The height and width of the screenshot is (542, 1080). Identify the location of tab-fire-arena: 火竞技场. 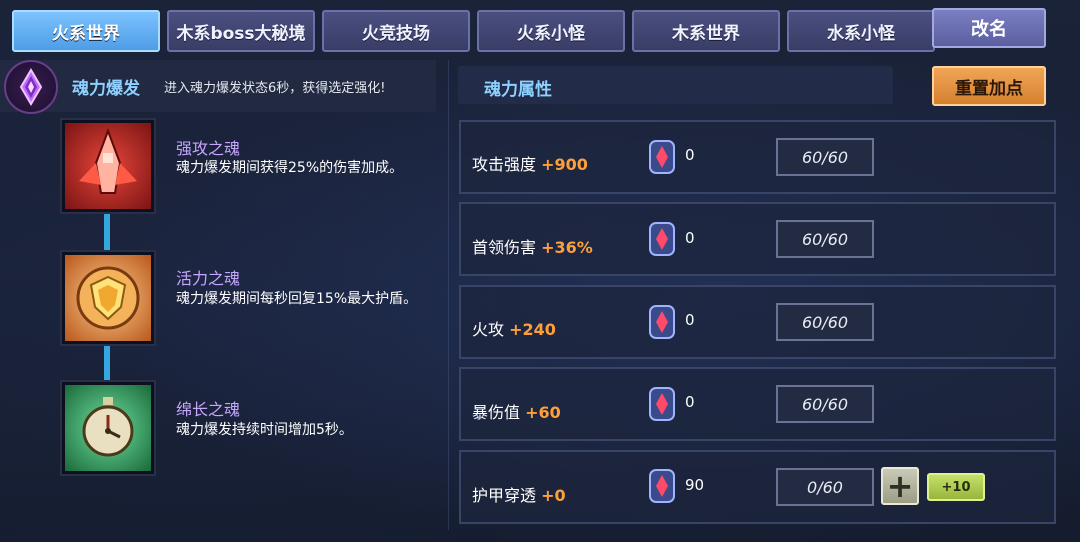
(396, 31).